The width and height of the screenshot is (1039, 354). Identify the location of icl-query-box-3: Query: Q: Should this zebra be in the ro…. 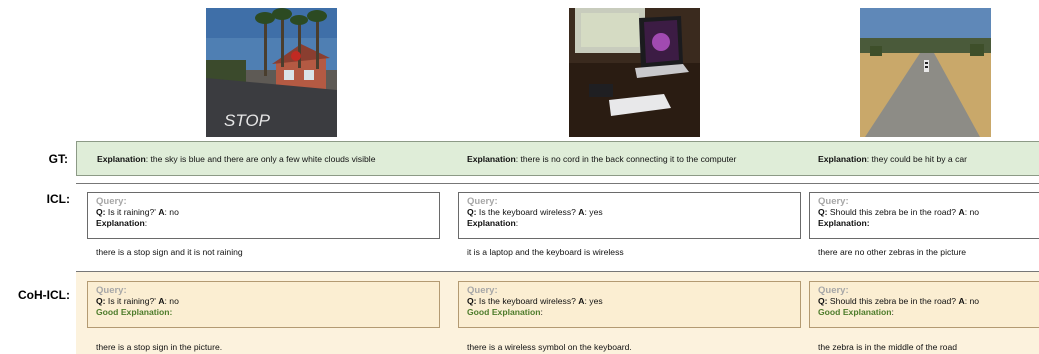
(924, 215).